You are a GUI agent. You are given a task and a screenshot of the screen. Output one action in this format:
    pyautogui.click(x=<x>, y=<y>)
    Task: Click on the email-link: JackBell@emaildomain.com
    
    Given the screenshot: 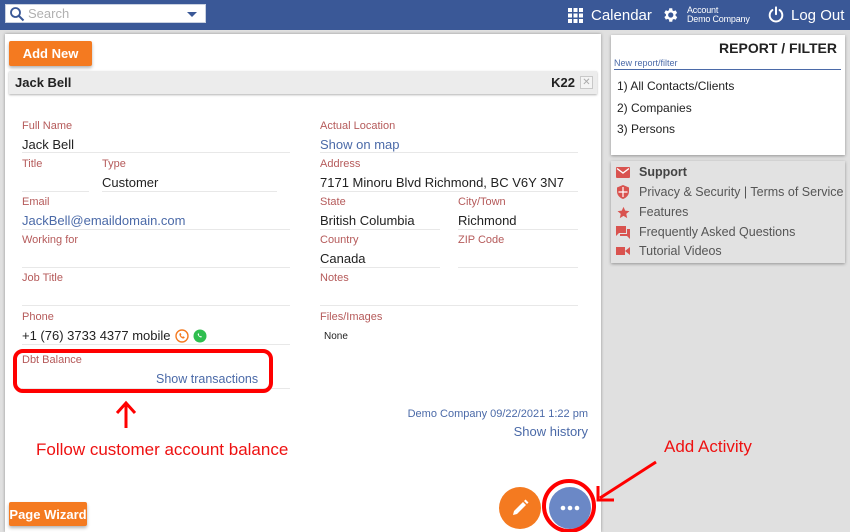 What is the action you would take?
    pyautogui.click(x=103, y=220)
    